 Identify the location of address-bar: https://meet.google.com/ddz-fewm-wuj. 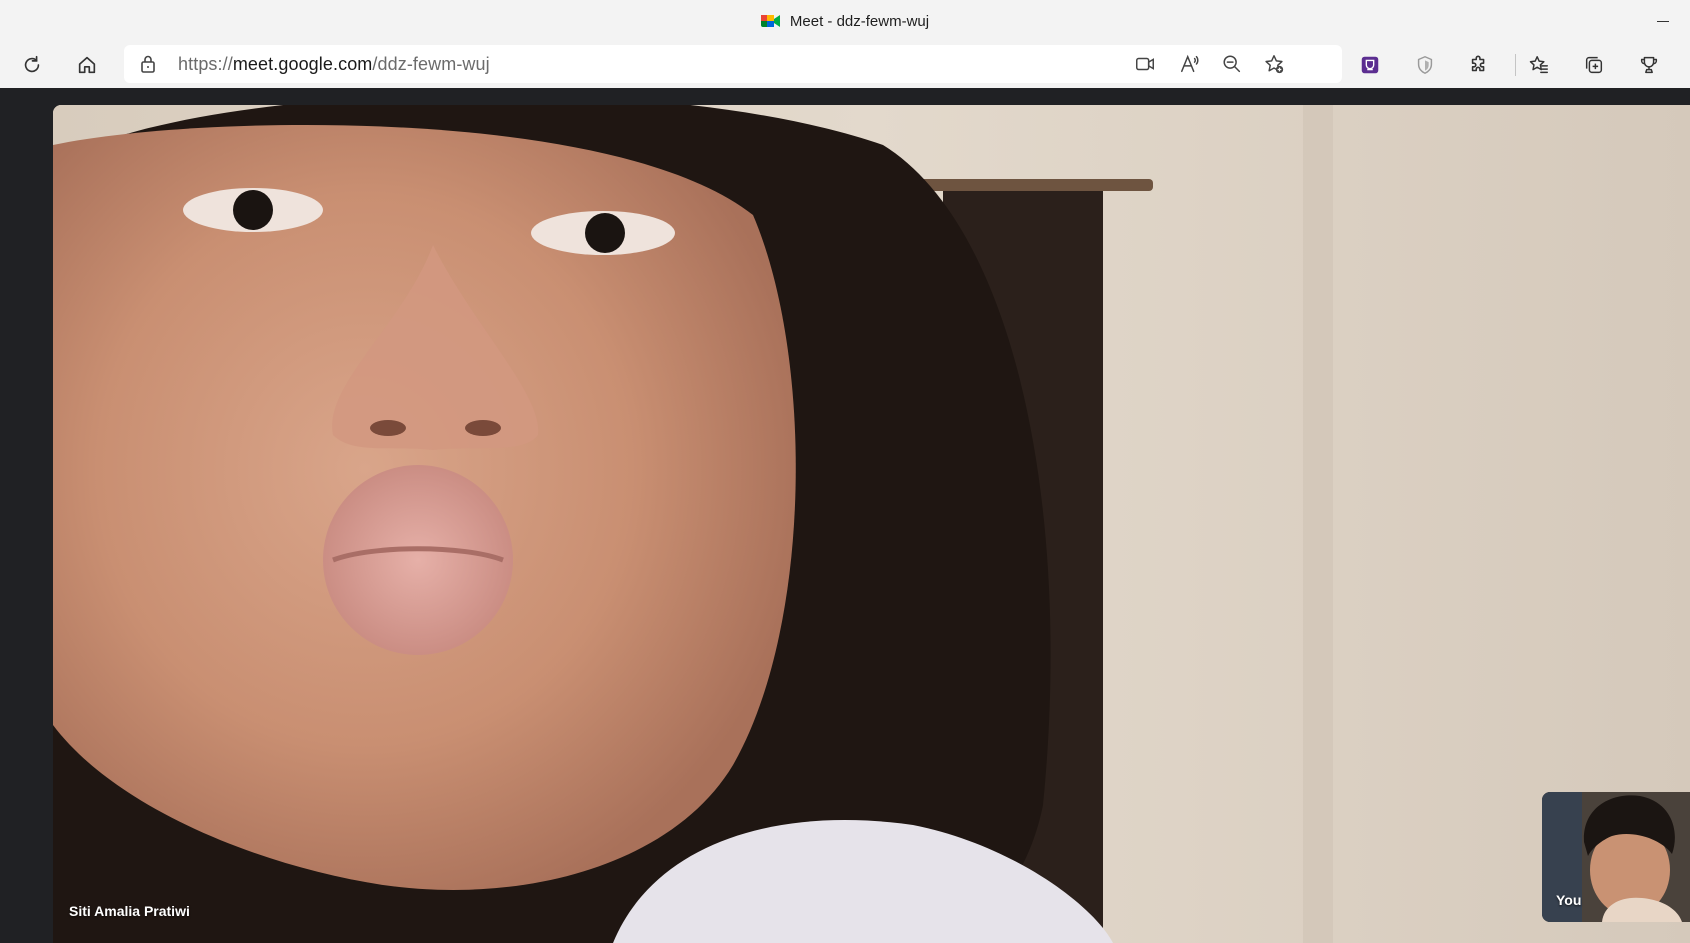
(733, 64).